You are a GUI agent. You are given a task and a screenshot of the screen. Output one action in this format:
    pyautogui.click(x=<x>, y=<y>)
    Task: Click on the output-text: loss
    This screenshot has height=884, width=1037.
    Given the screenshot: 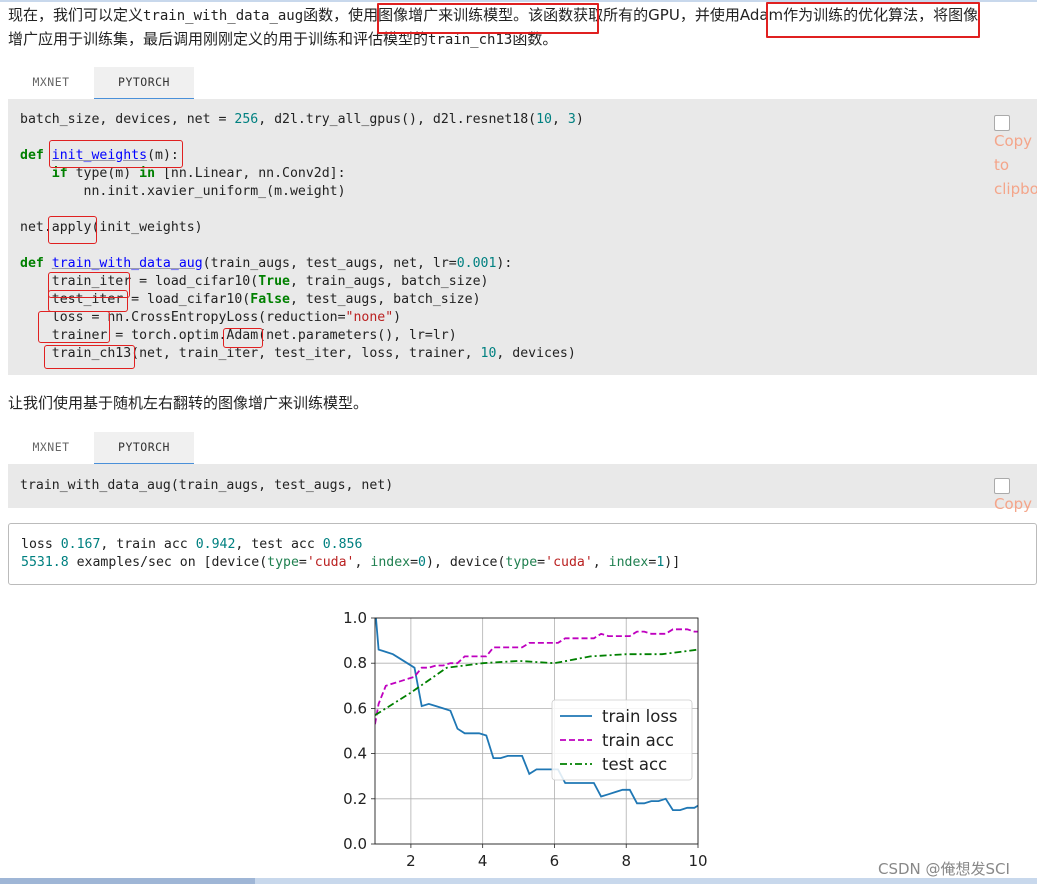 What is the action you would take?
    pyautogui.click(x=41, y=544)
    